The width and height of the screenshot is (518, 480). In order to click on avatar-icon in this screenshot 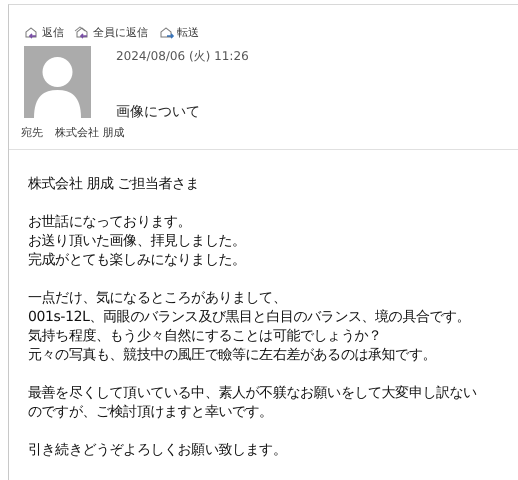, I will do `click(57, 82)`.